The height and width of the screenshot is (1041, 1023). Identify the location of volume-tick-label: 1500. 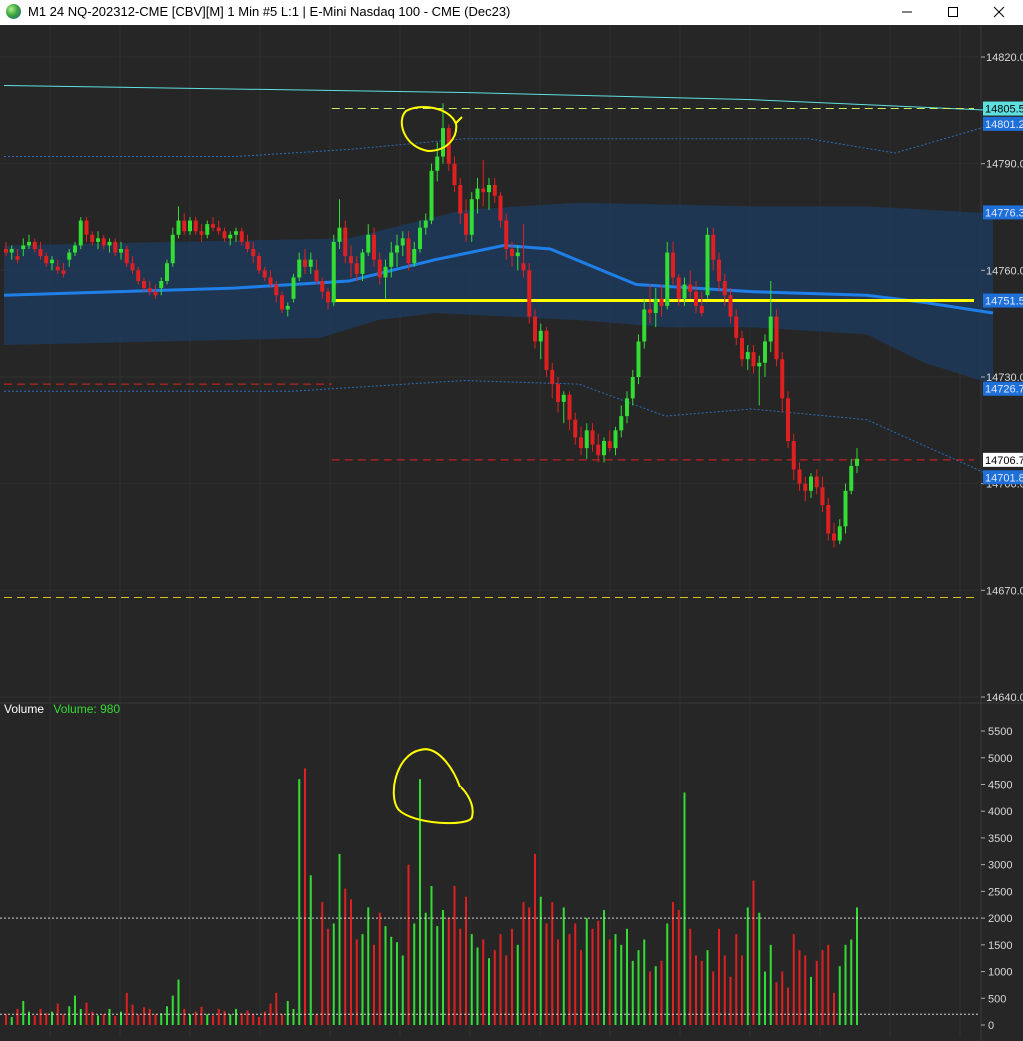
(1000, 946).